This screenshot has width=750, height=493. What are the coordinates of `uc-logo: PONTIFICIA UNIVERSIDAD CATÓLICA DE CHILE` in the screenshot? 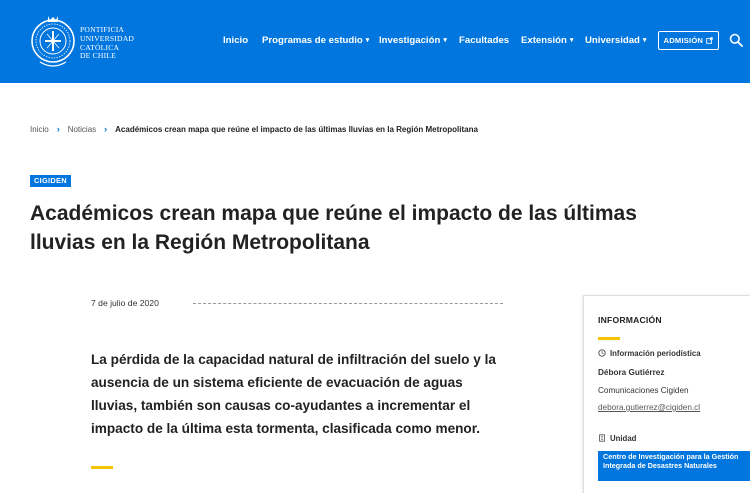 It's located at (85, 42).